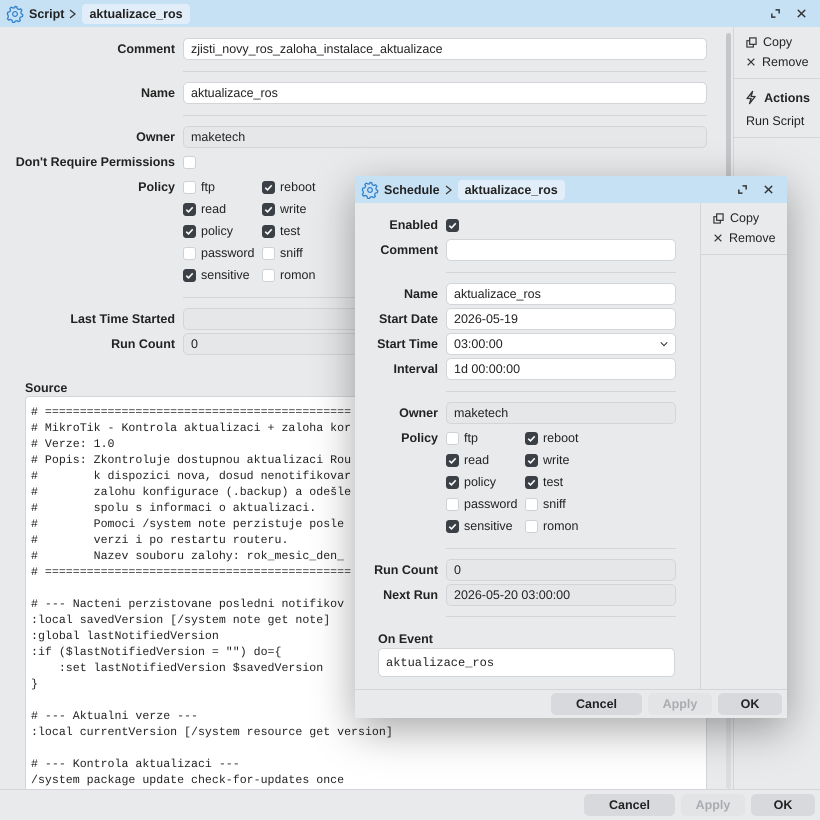 Image resolution: width=820 pixels, height=820 pixels. What do you see at coordinates (191, 669) in the screenshot?
I see `code-line: :set lastNotifiedVersion $savedVersion` at bounding box center [191, 669].